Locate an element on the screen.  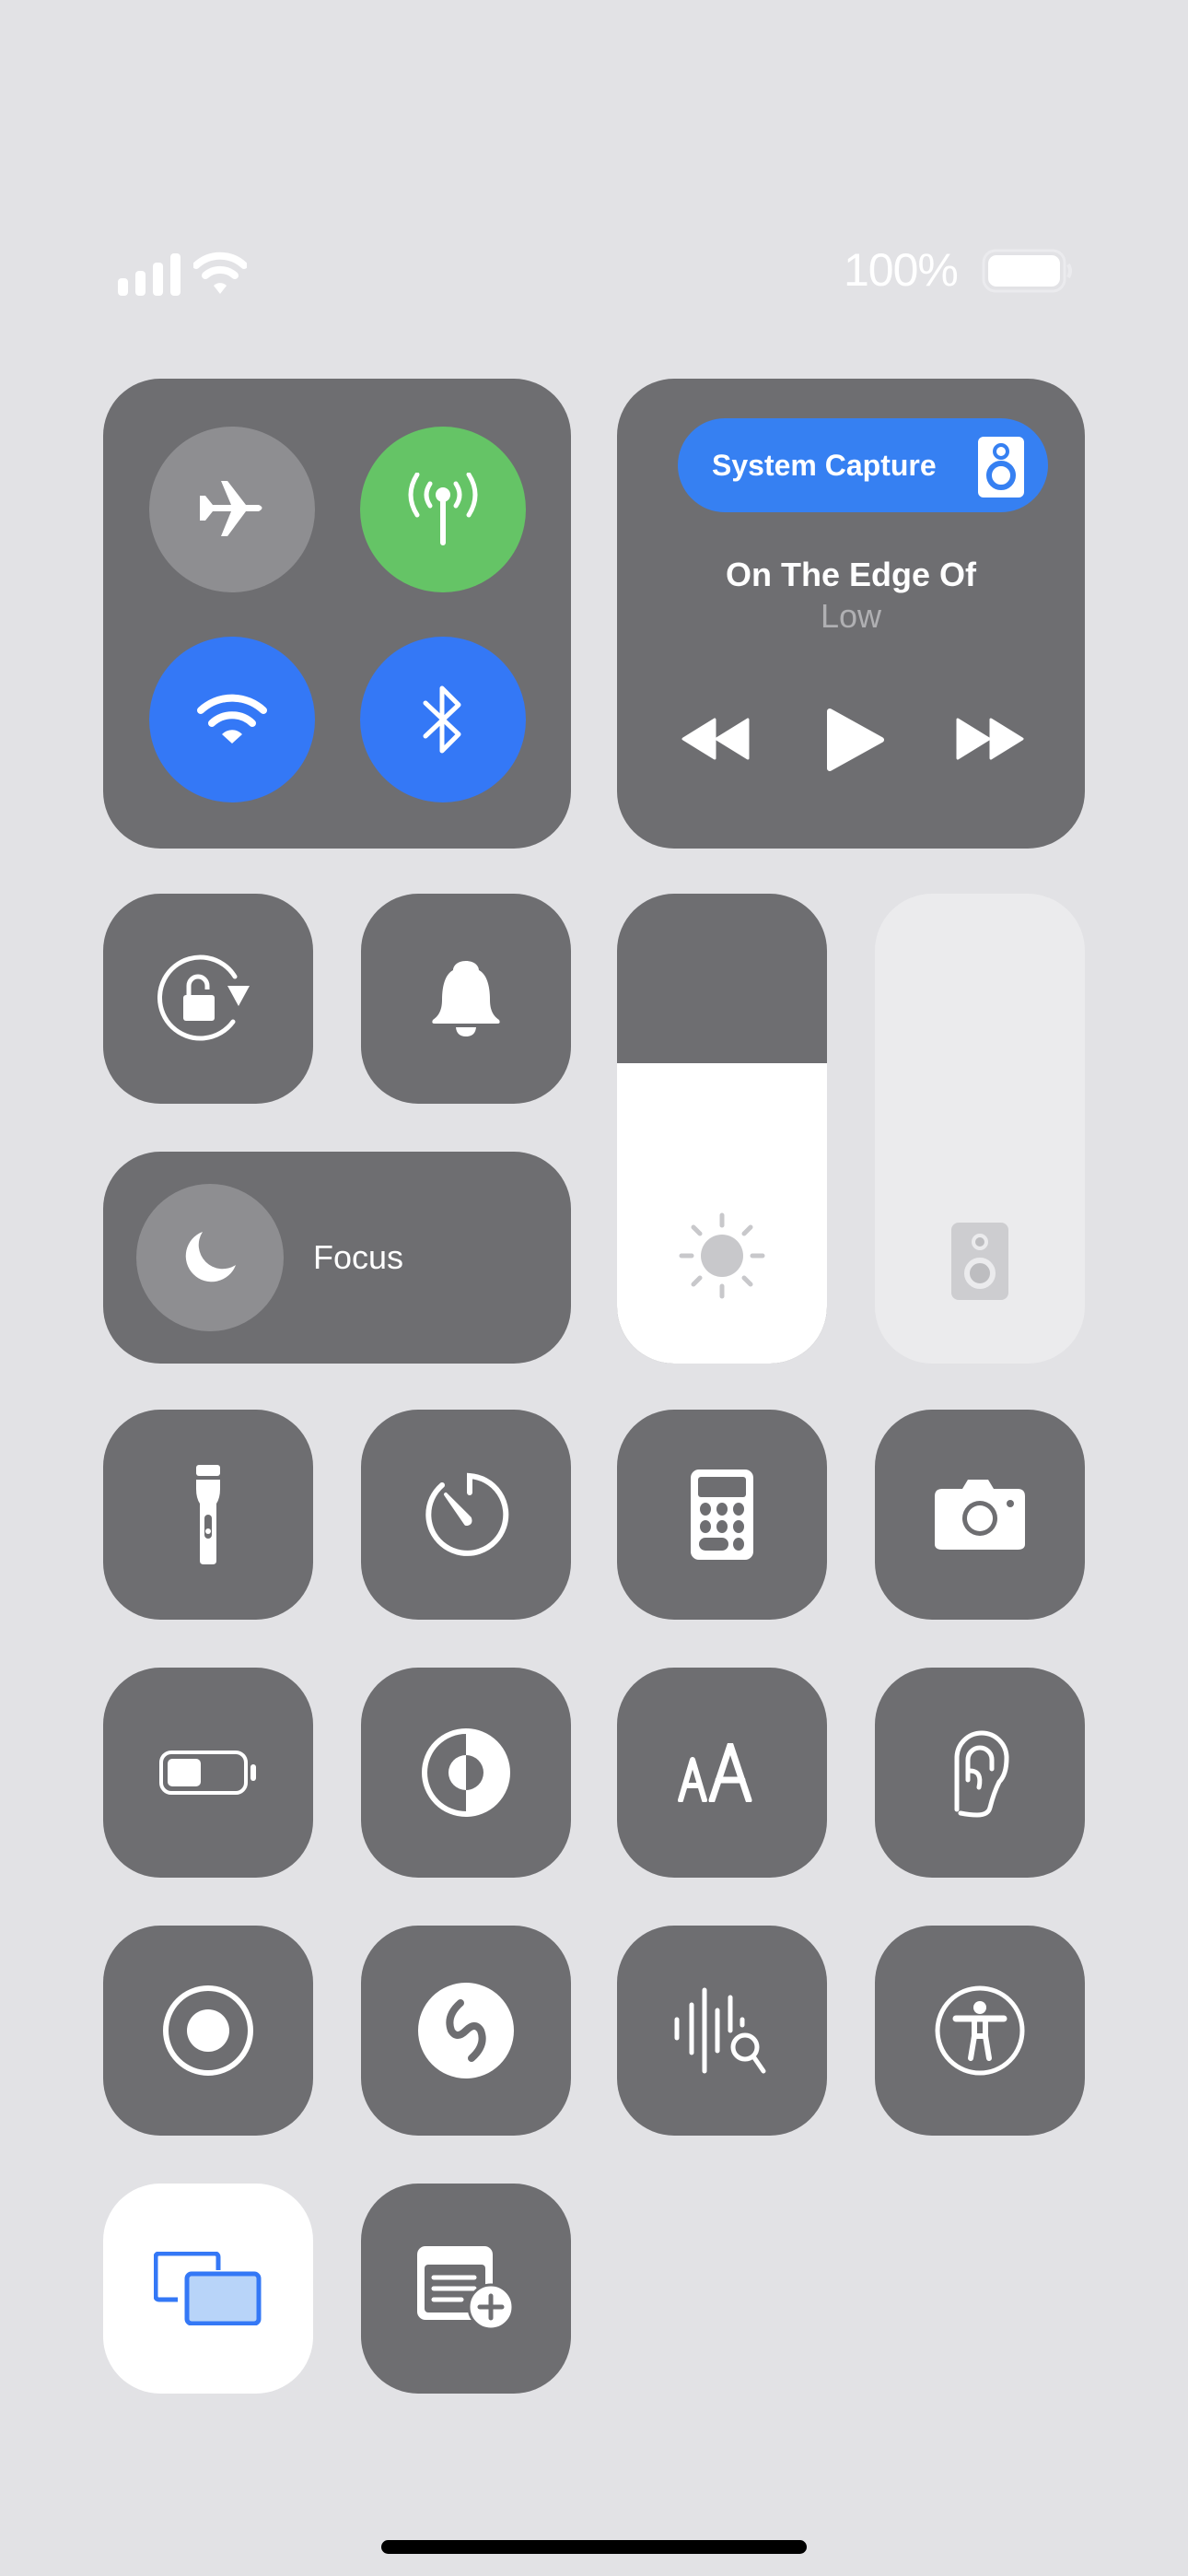
song-title: On The Edge Of is located at coordinates (850, 574).